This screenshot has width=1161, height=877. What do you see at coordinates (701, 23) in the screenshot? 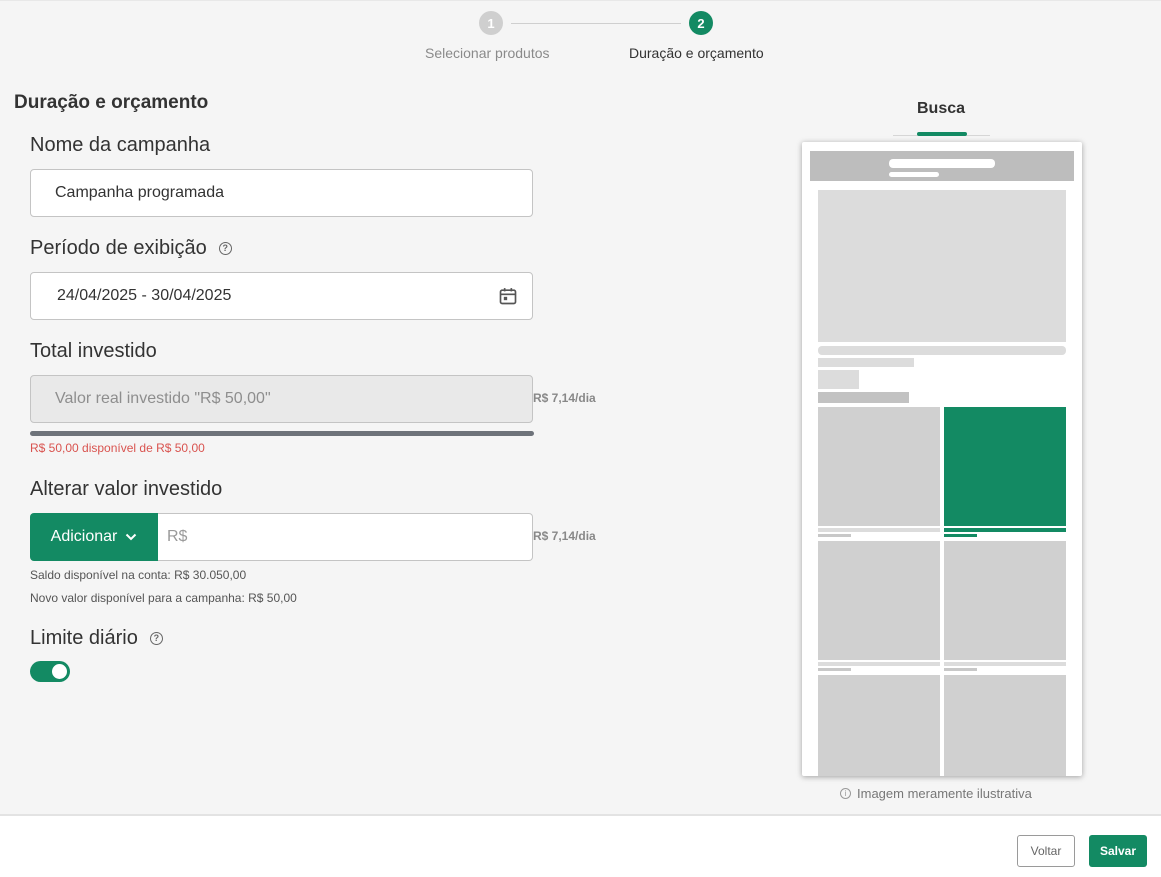
I see `step-2-circle: 2` at bounding box center [701, 23].